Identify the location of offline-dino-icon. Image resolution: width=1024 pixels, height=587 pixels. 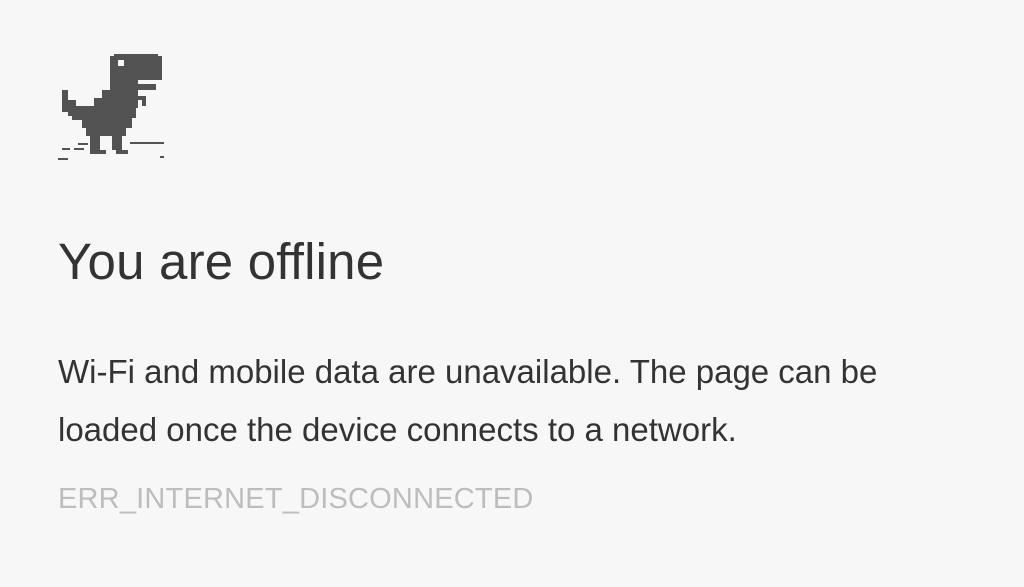
(111, 107).